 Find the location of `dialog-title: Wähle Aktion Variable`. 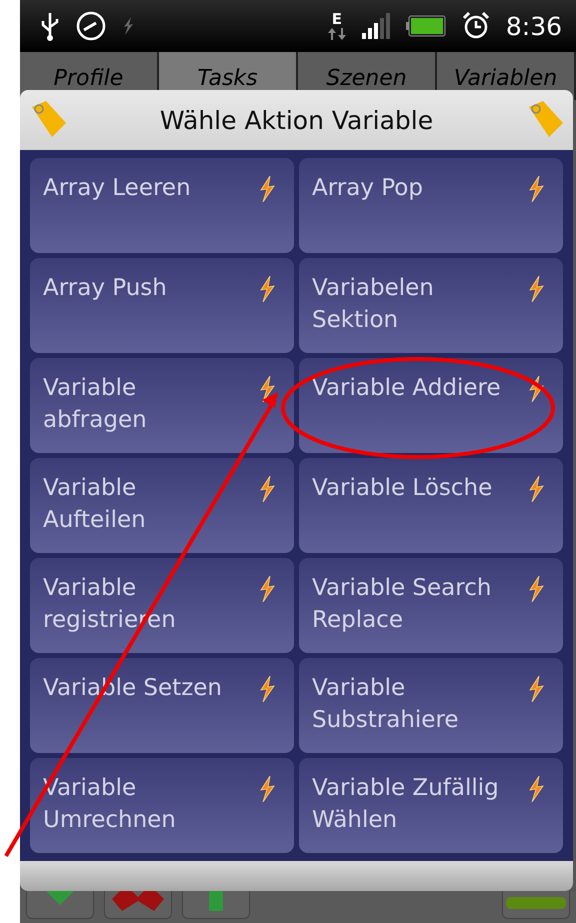

dialog-title: Wähle Aktion Variable is located at coordinates (296, 120).